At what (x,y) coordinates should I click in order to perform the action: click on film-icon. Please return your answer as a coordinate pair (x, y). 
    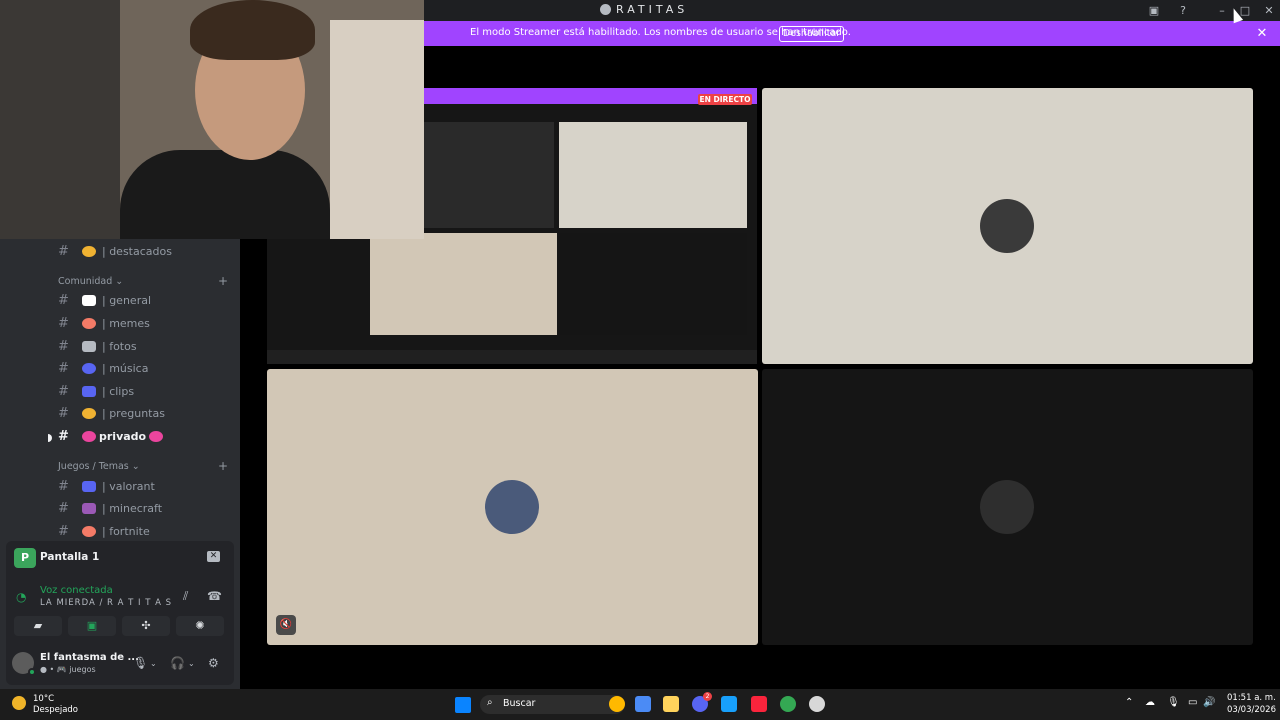
    Looking at the image, I should click on (89, 346).